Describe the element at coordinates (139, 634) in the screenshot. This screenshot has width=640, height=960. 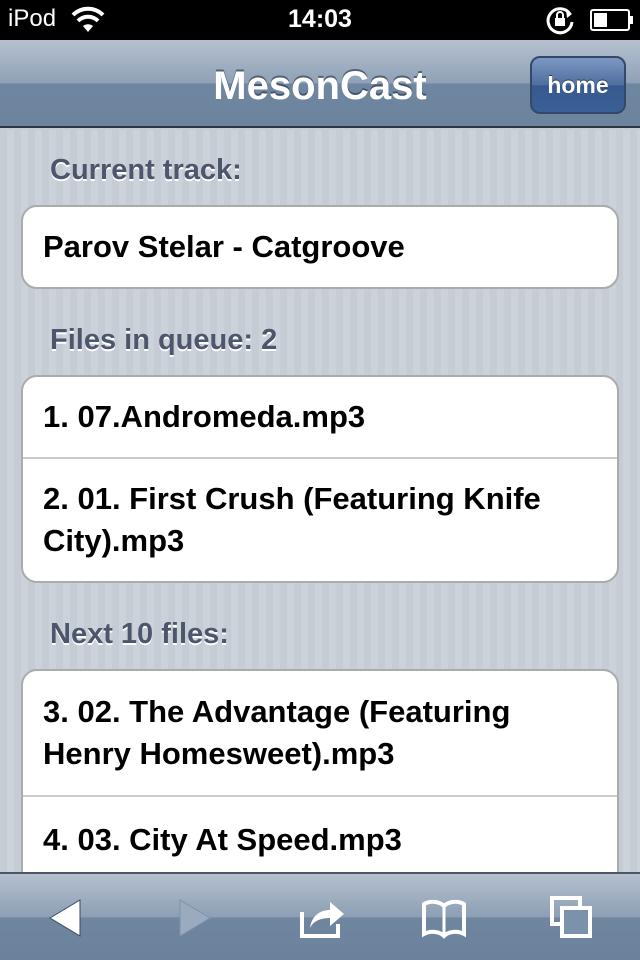
I see `next-files-header: Next 10 files:` at that location.